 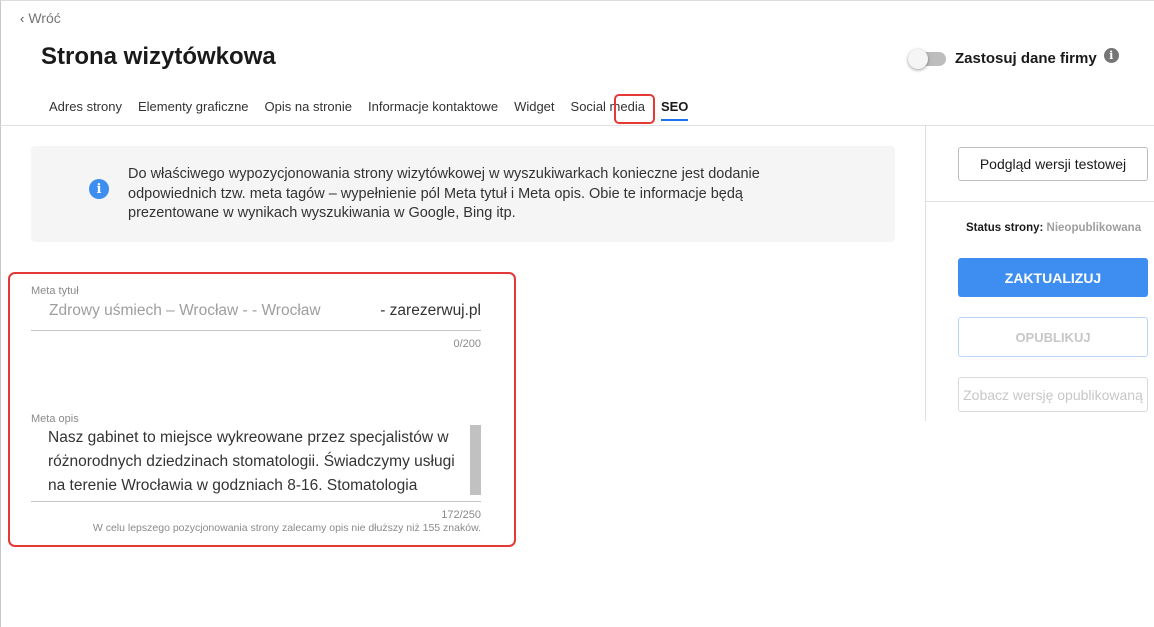 What do you see at coordinates (55, 419) in the screenshot?
I see `meta-description-label: Meta opis` at bounding box center [55, 419].